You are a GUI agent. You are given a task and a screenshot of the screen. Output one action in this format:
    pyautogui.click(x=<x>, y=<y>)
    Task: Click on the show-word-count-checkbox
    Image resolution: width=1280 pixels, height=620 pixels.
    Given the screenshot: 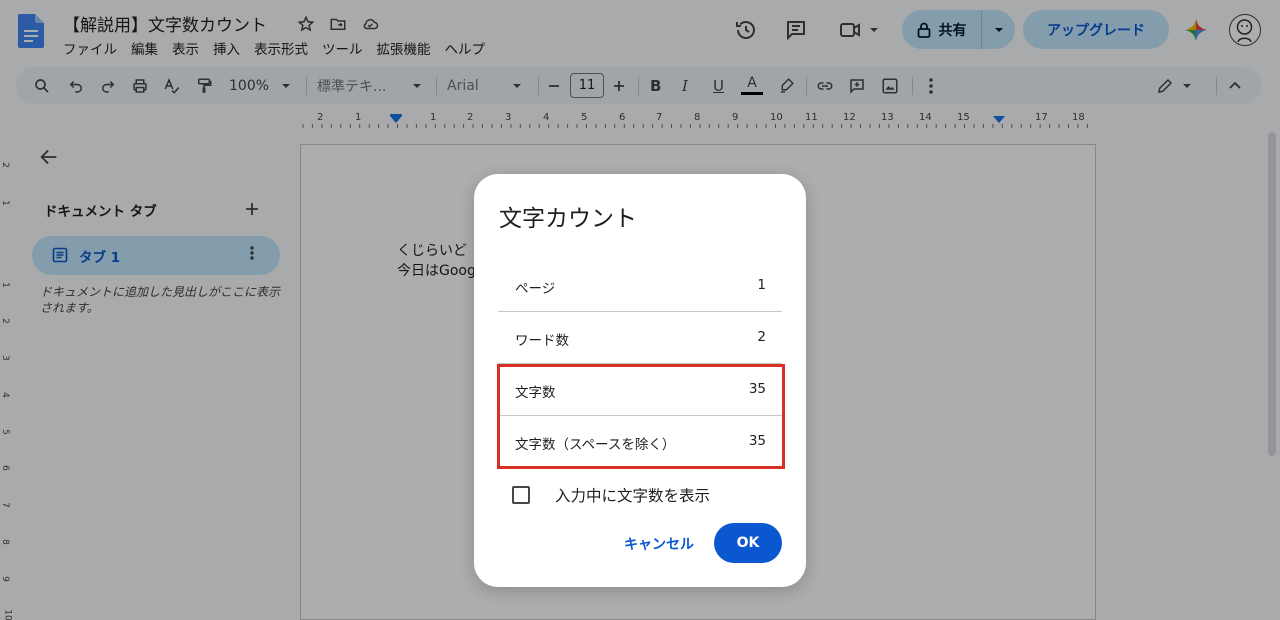 What is the action you would take?
    pyautogui.click(x=521, y=495)
    